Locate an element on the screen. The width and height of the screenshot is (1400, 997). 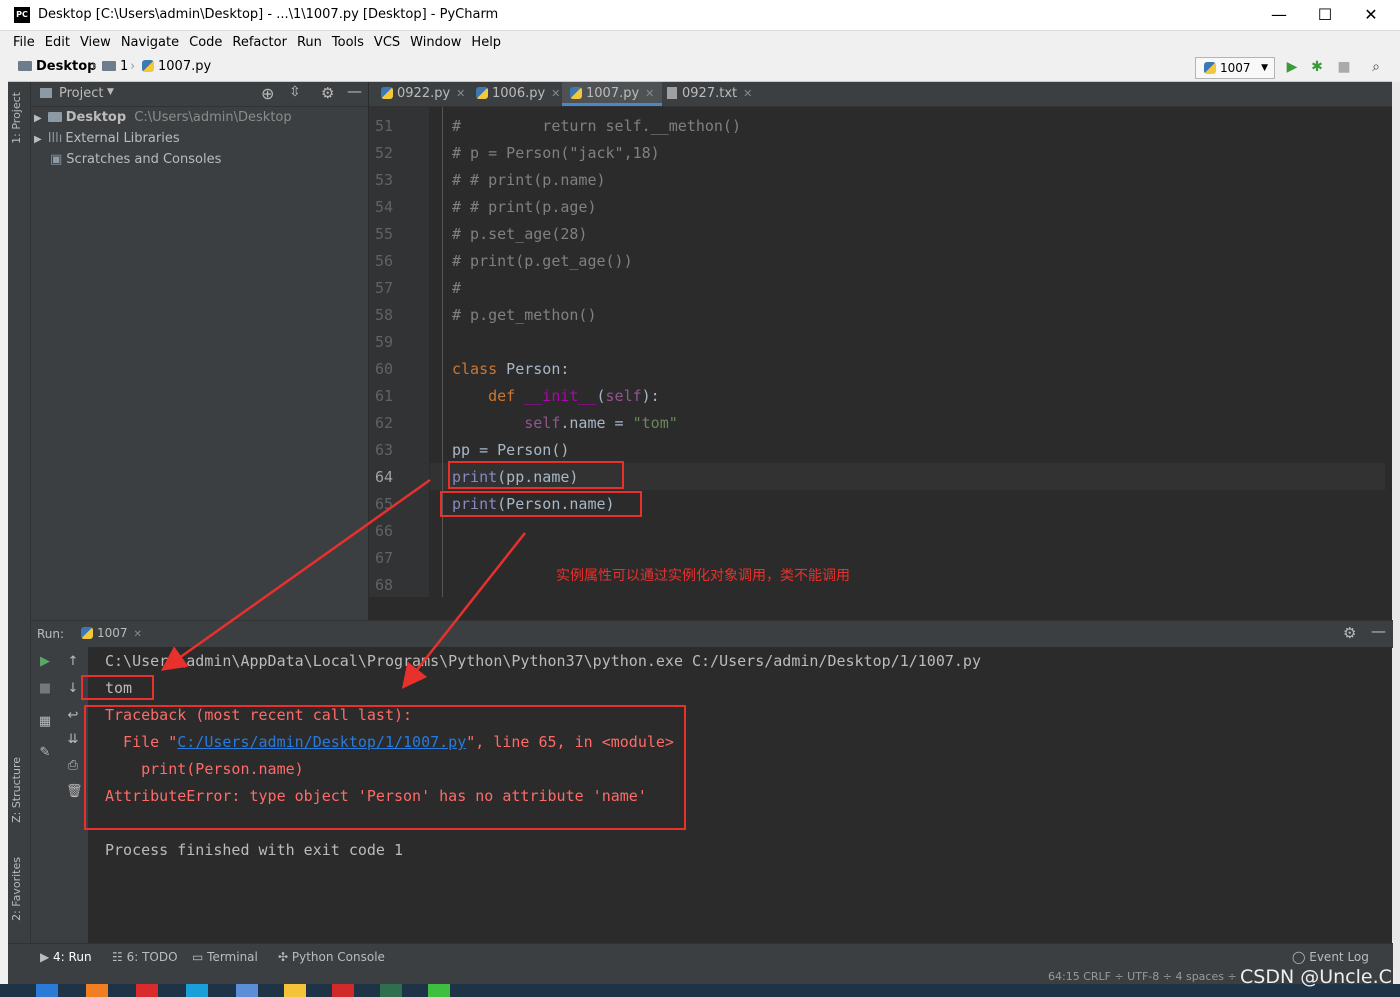
bottom-tab-terminal: ▭ Terminal is located at coordinates (225, 957).